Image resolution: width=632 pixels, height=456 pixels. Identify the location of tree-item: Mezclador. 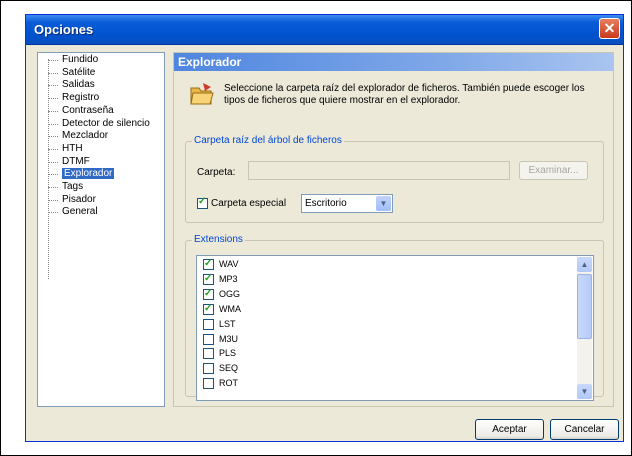
(78, 136).